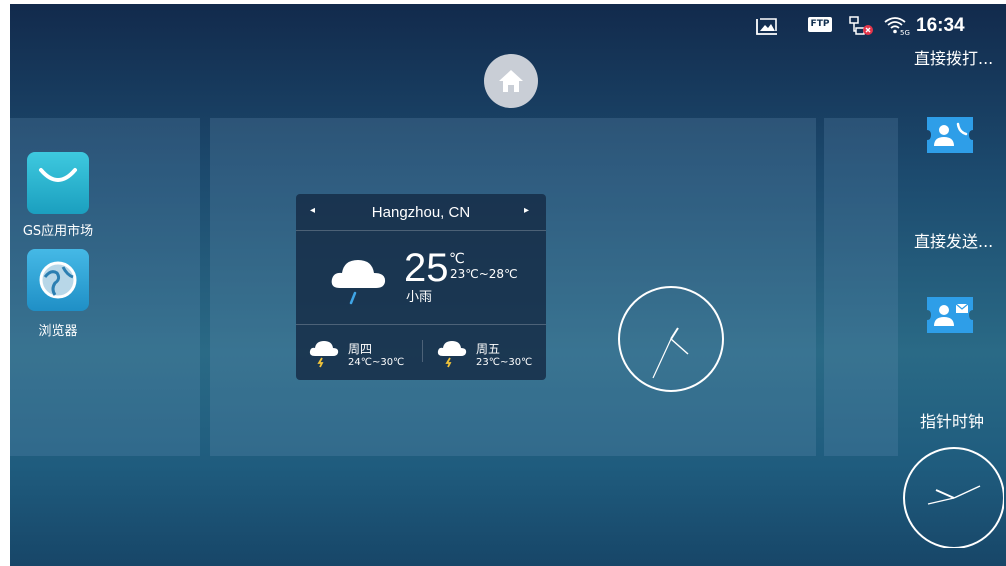  Describe the element at coordinates (508, 24) in the screenshot. I see `status-bar: FTP 5G 16:34` at that location.